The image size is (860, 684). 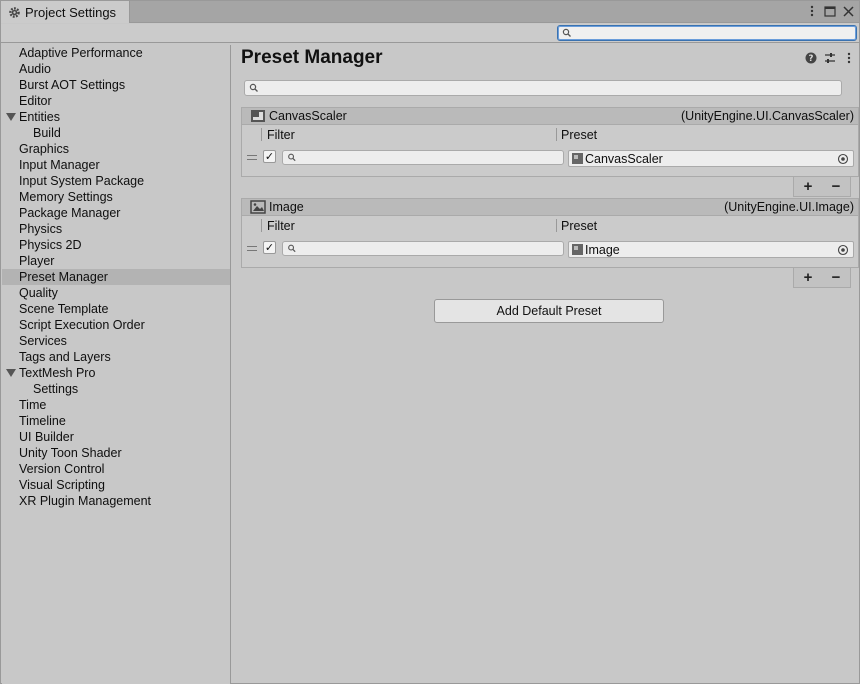 What do you see at coordinates (116, 501) in the screenshot?
I see `sidebar-item-xr-plugin-management: XR Plugin Management` at bounding box center [116, 501].